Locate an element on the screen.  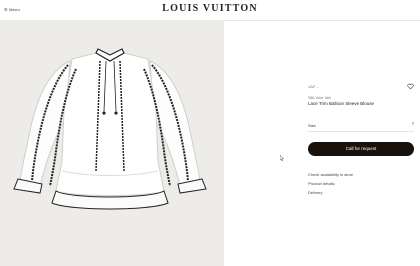
call-for-request-button: Call for request is located at coordinates (361, 149).